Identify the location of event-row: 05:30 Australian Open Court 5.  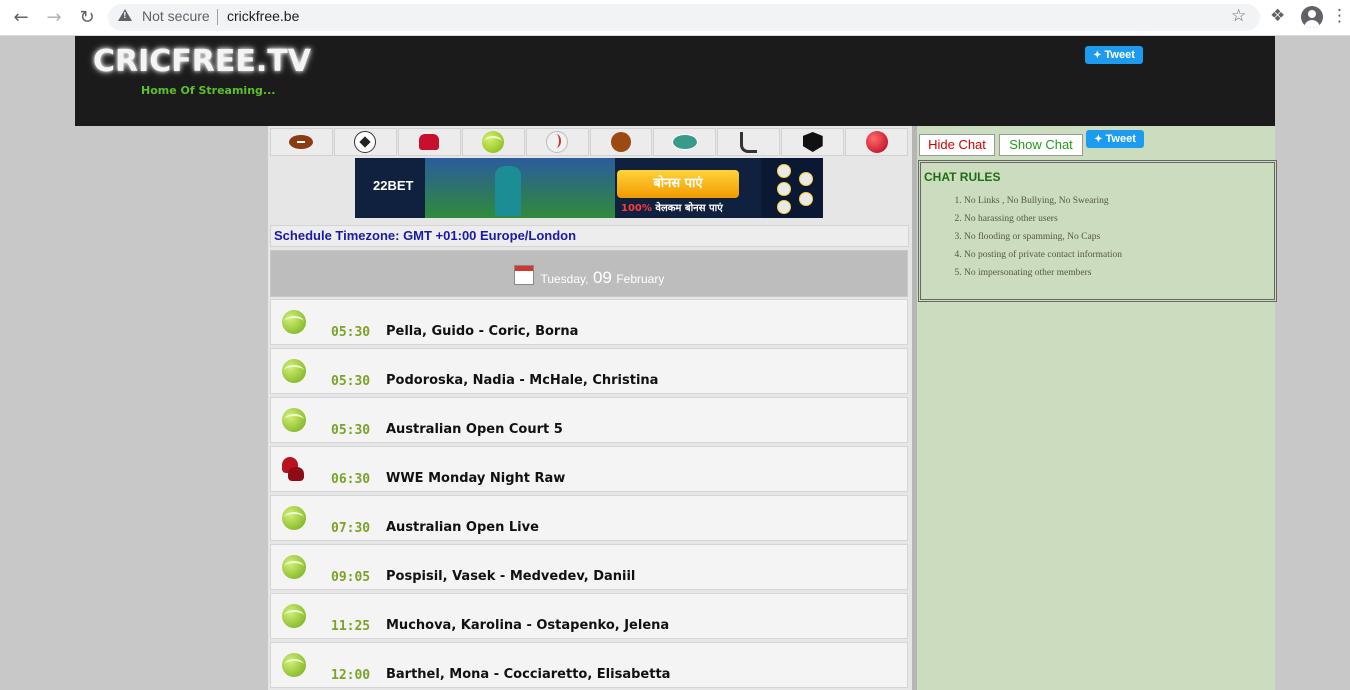
(589, 420).